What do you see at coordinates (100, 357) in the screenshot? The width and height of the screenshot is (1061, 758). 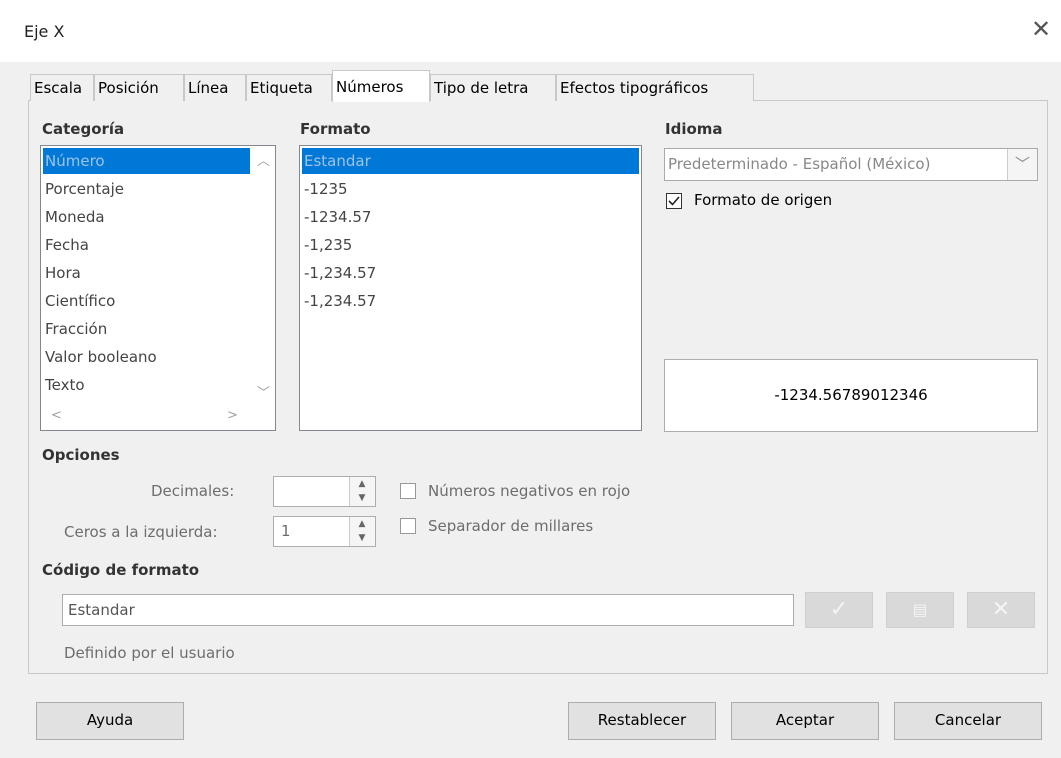 I see `list-item: Valor booleano` at bounding box center [100, 357].